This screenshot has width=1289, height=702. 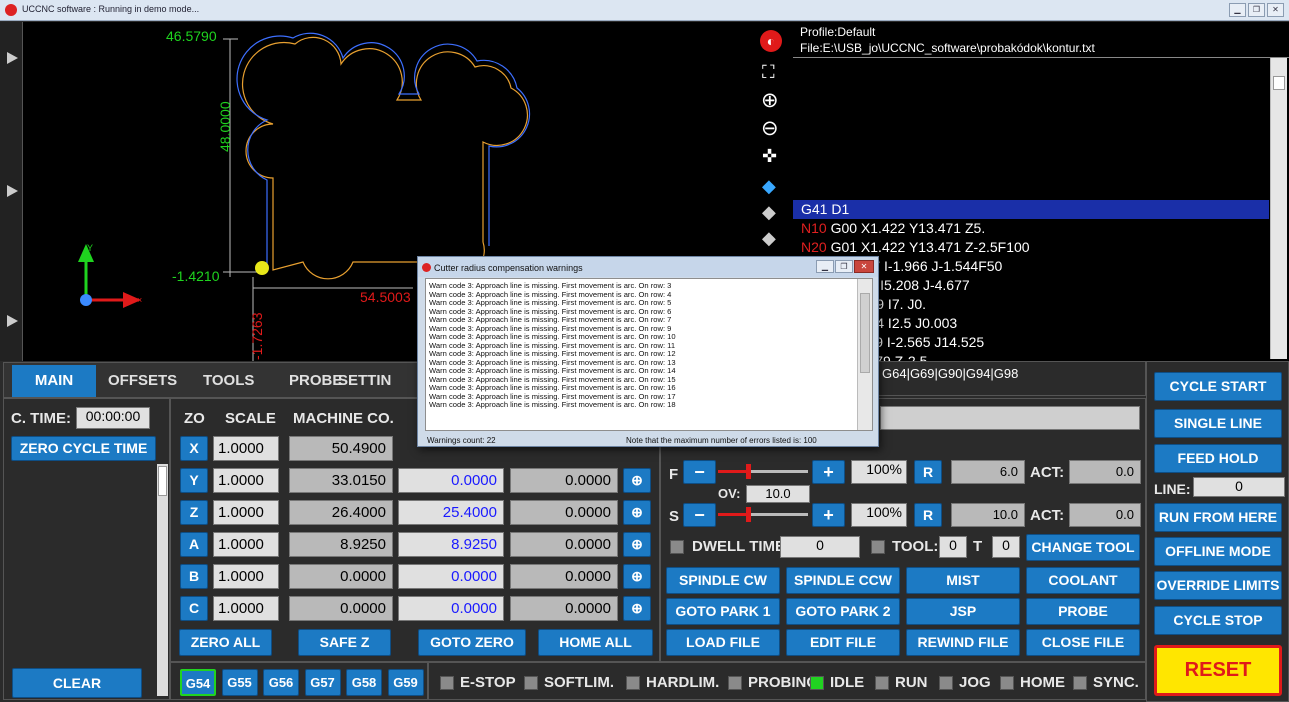 I want to click on work-offset-g58: G58, so click(x=364, y=682).